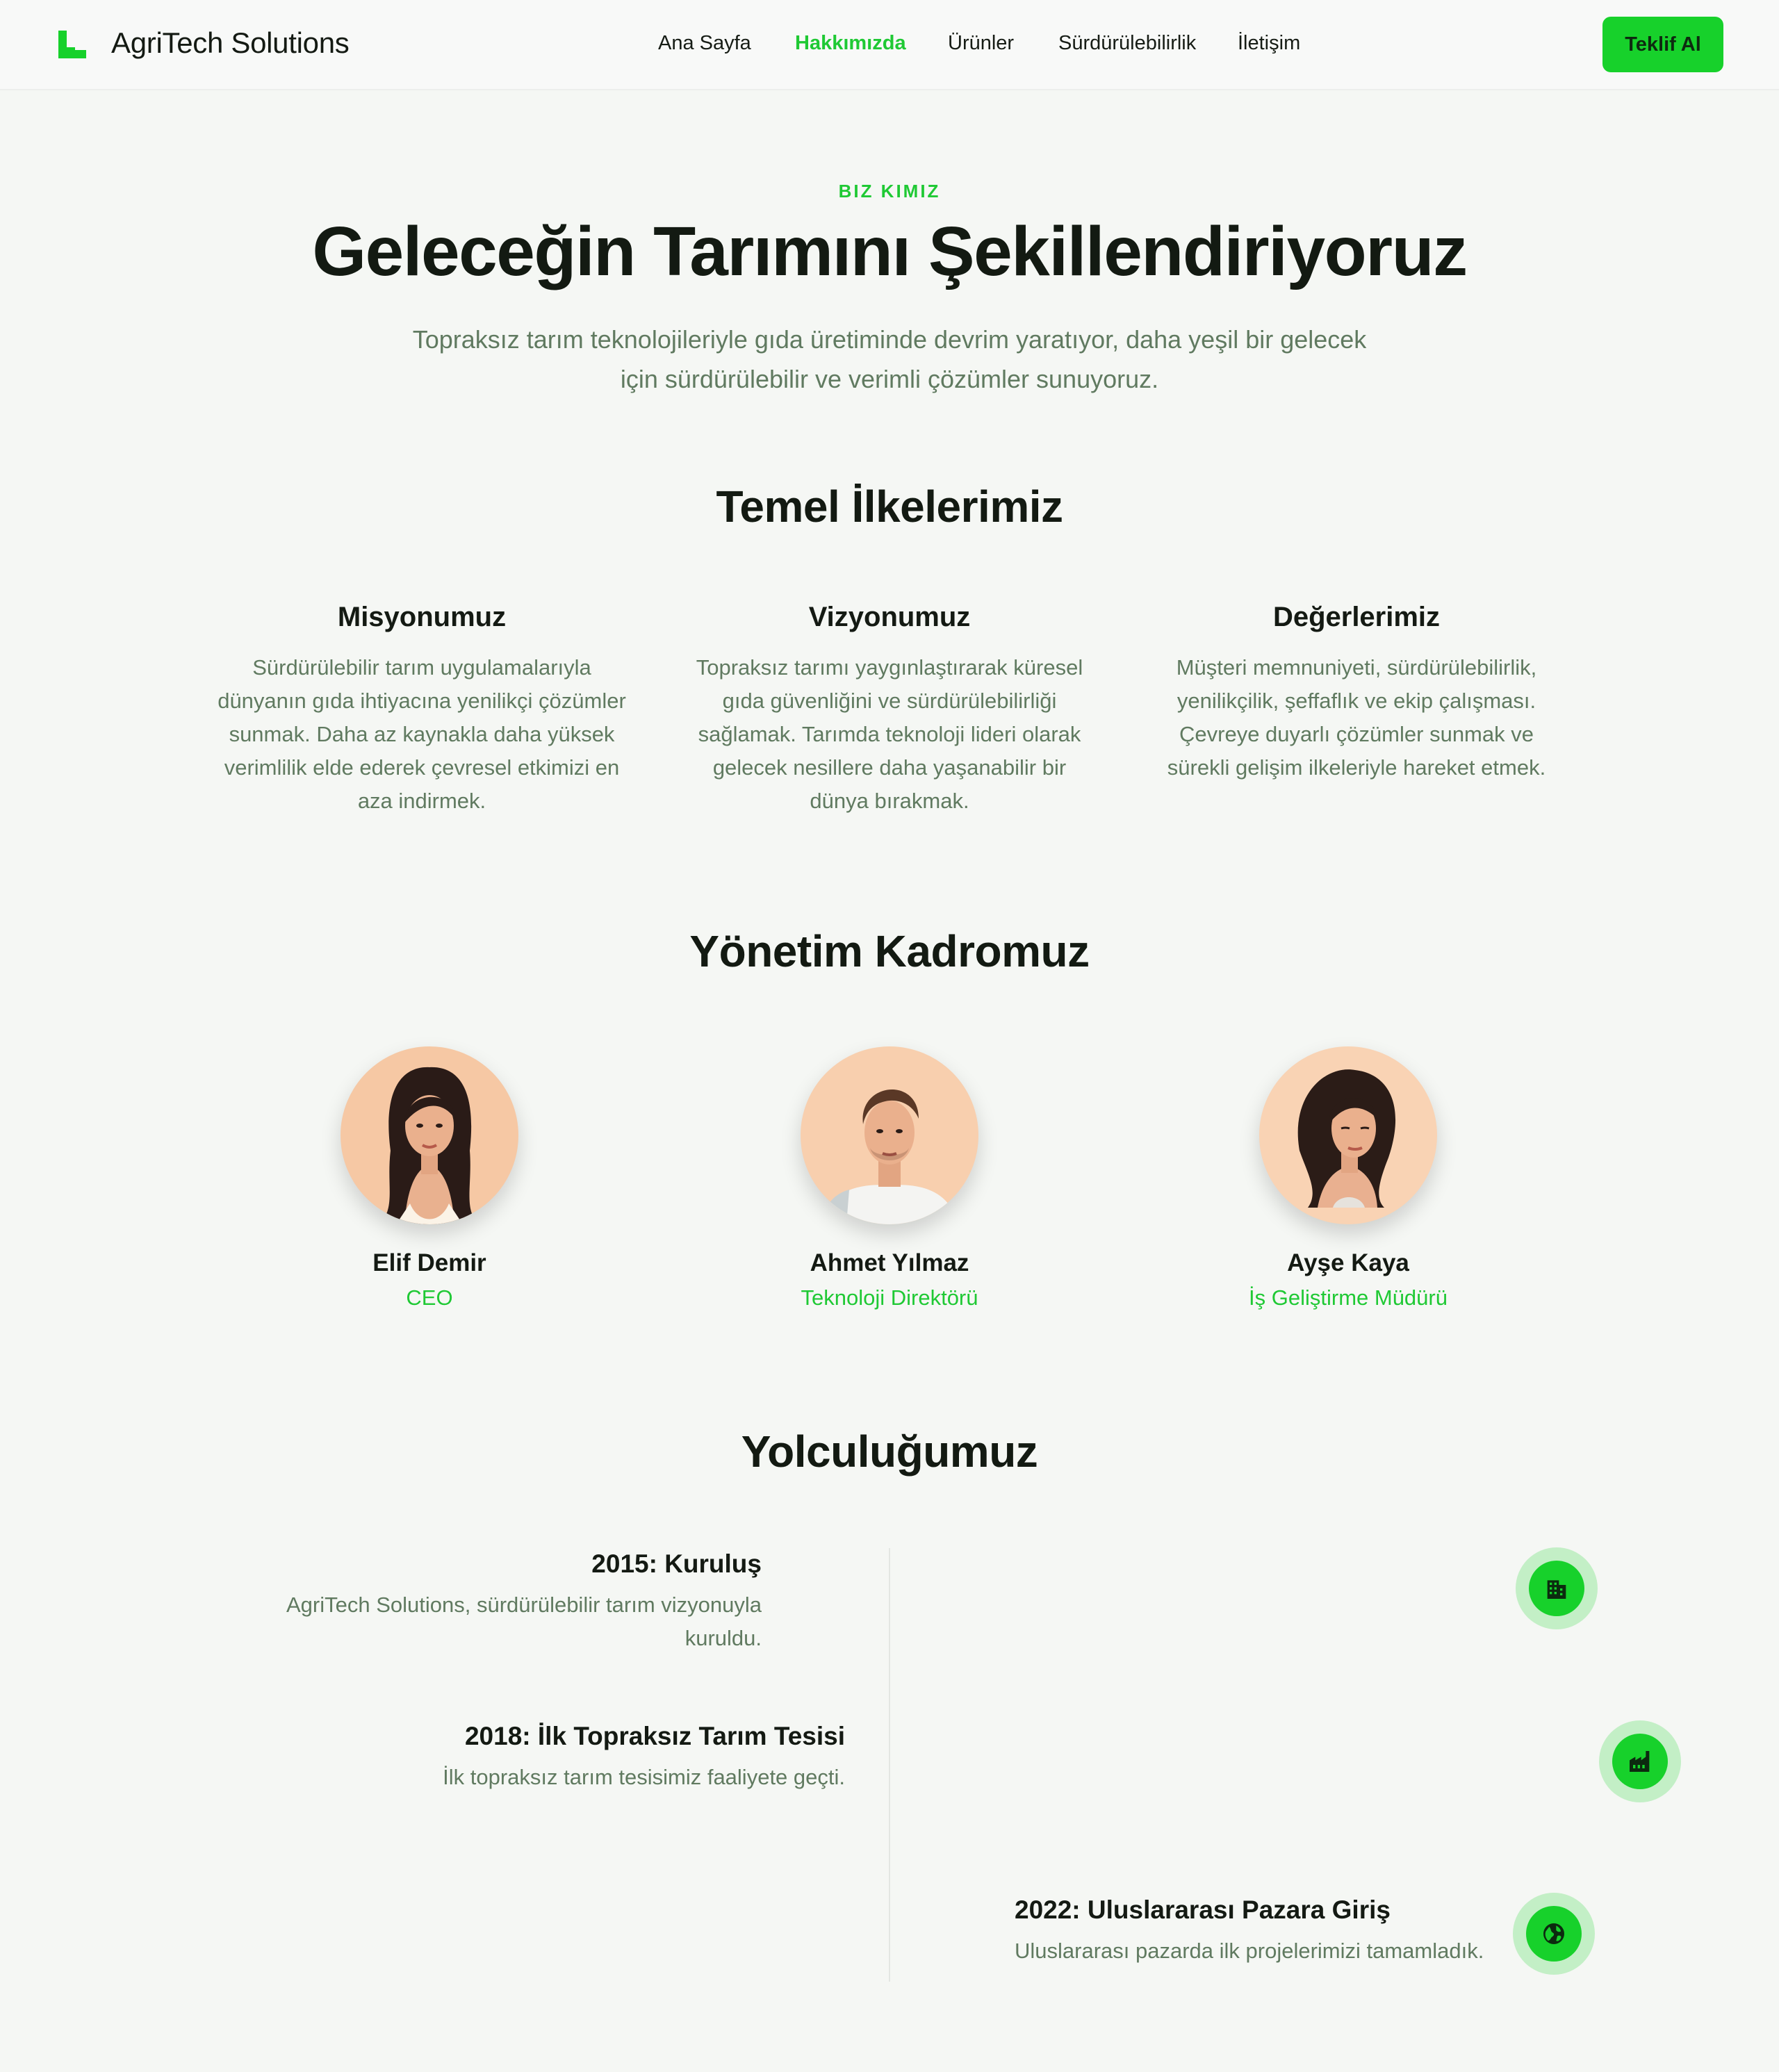 Image resolution: width=1779 pixels, height=2072 pixels. What do you see at coordinates (1663, 44) in the screenshot?
I see `get-quote-button: Teklif Al` at bounding box center [1663, 44].